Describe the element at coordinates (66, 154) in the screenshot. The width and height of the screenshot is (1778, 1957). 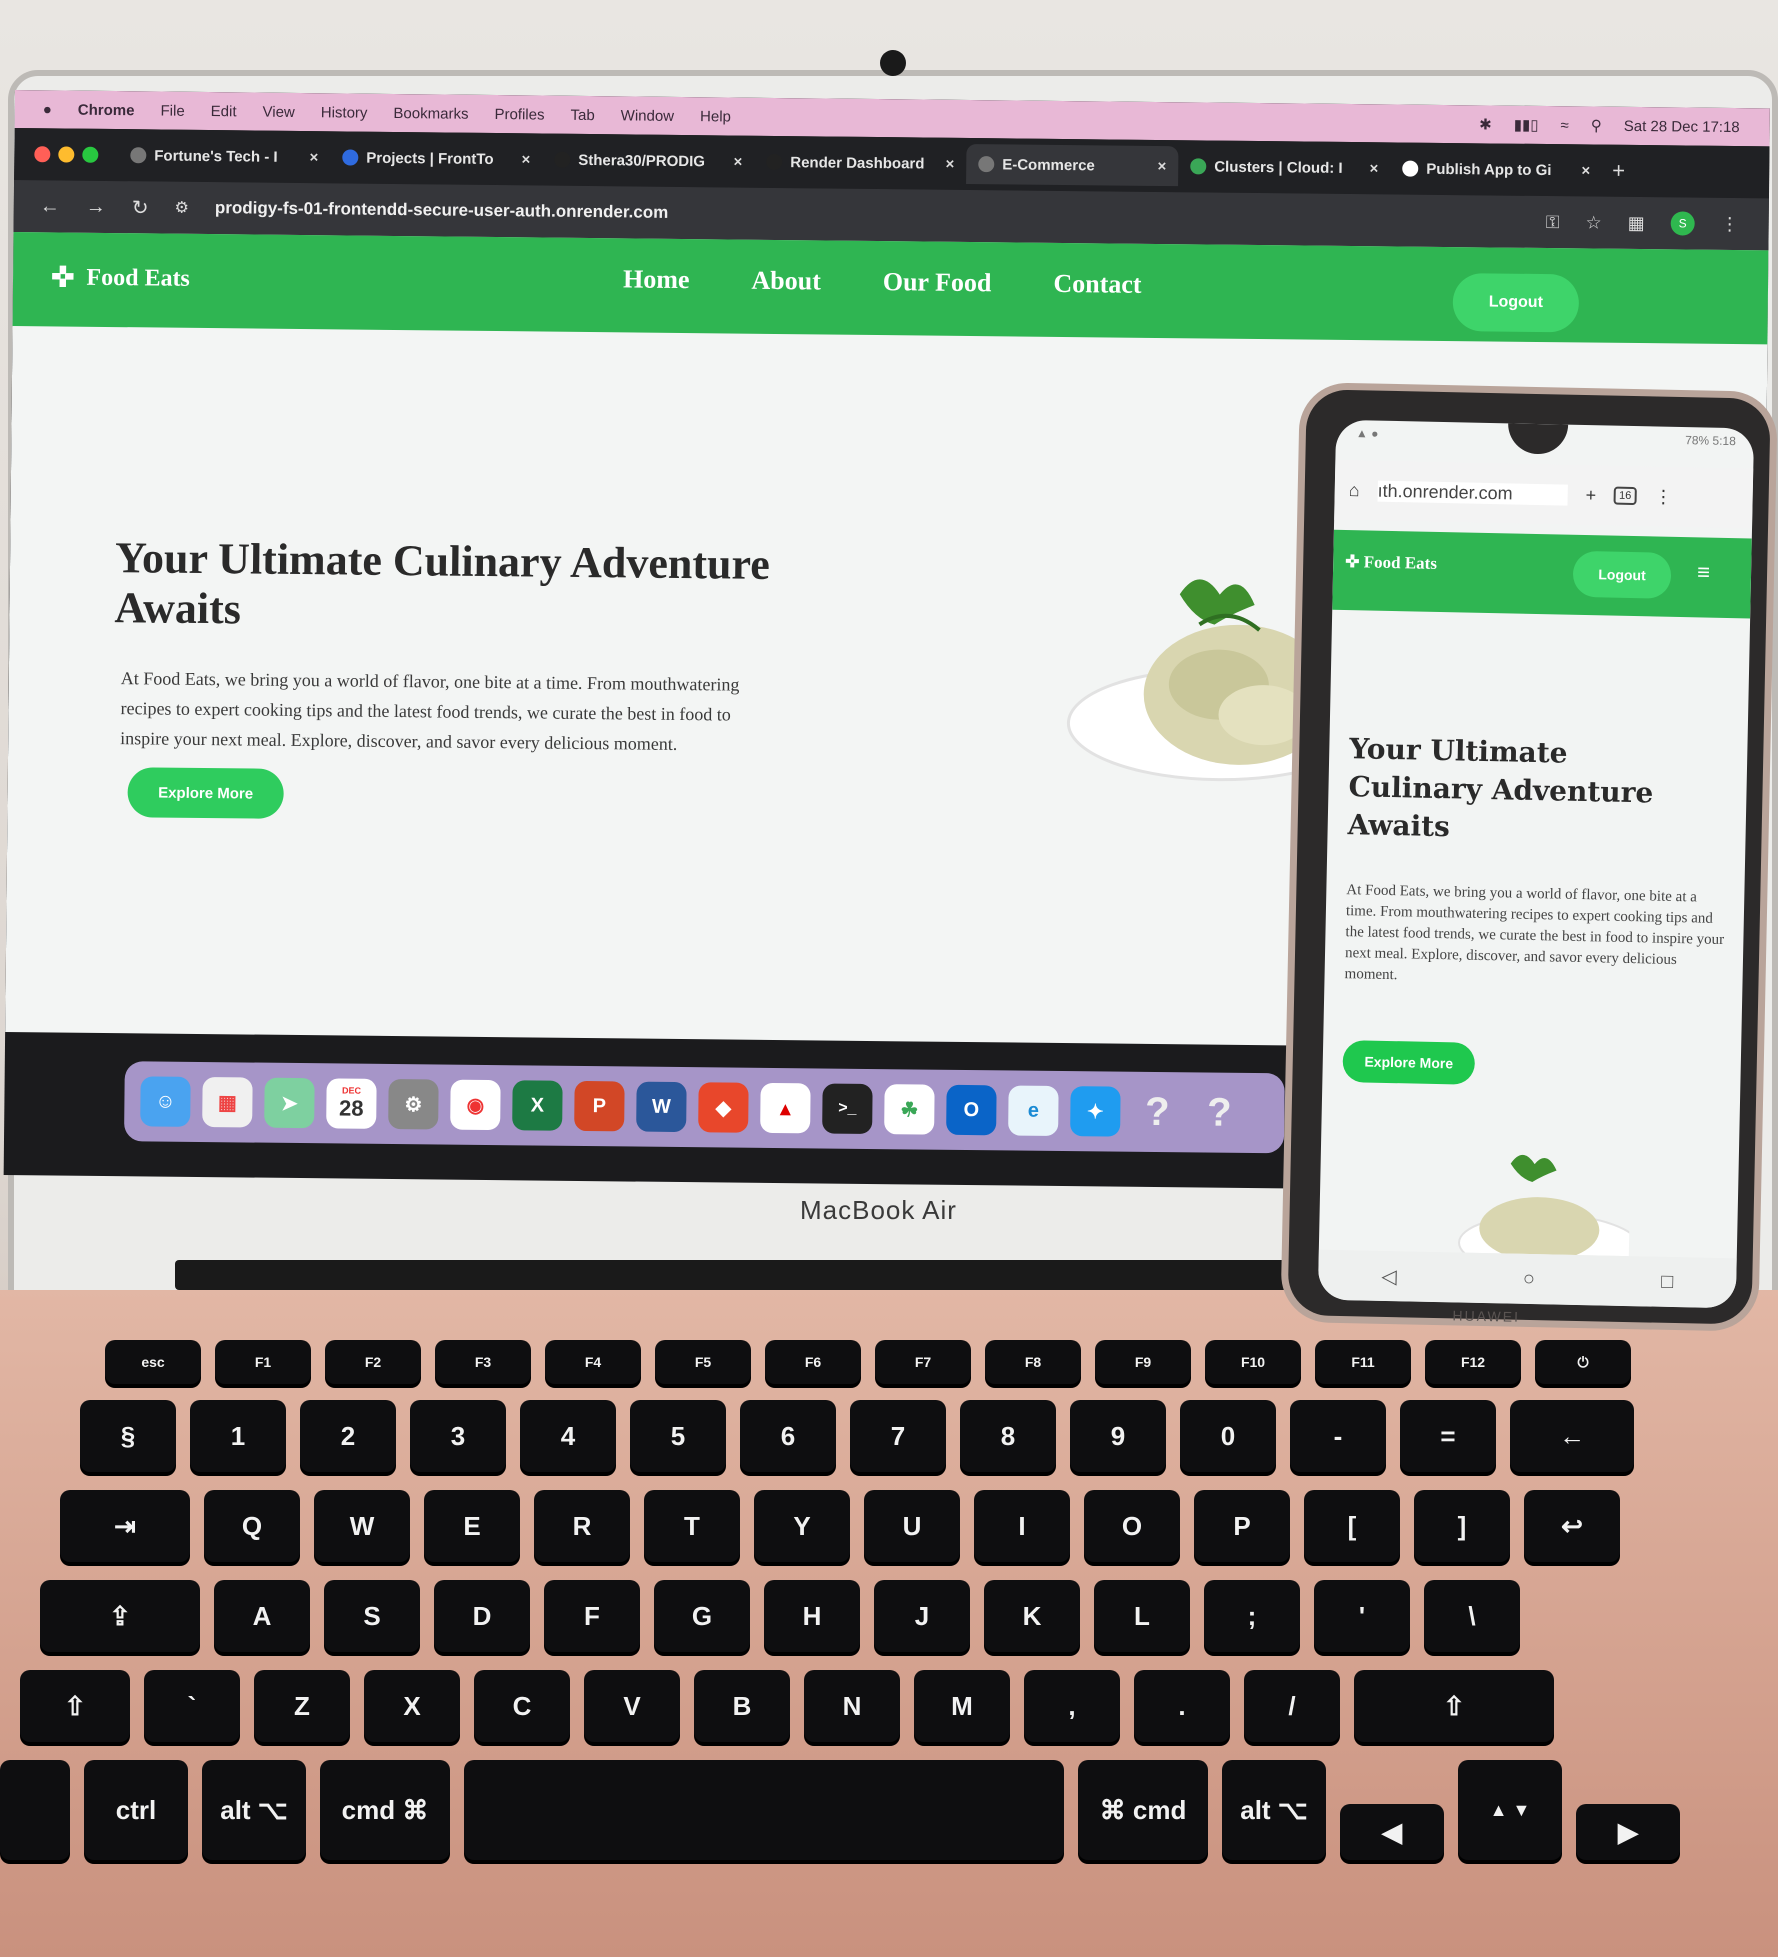
I see `minimize-window-icon` at that location.